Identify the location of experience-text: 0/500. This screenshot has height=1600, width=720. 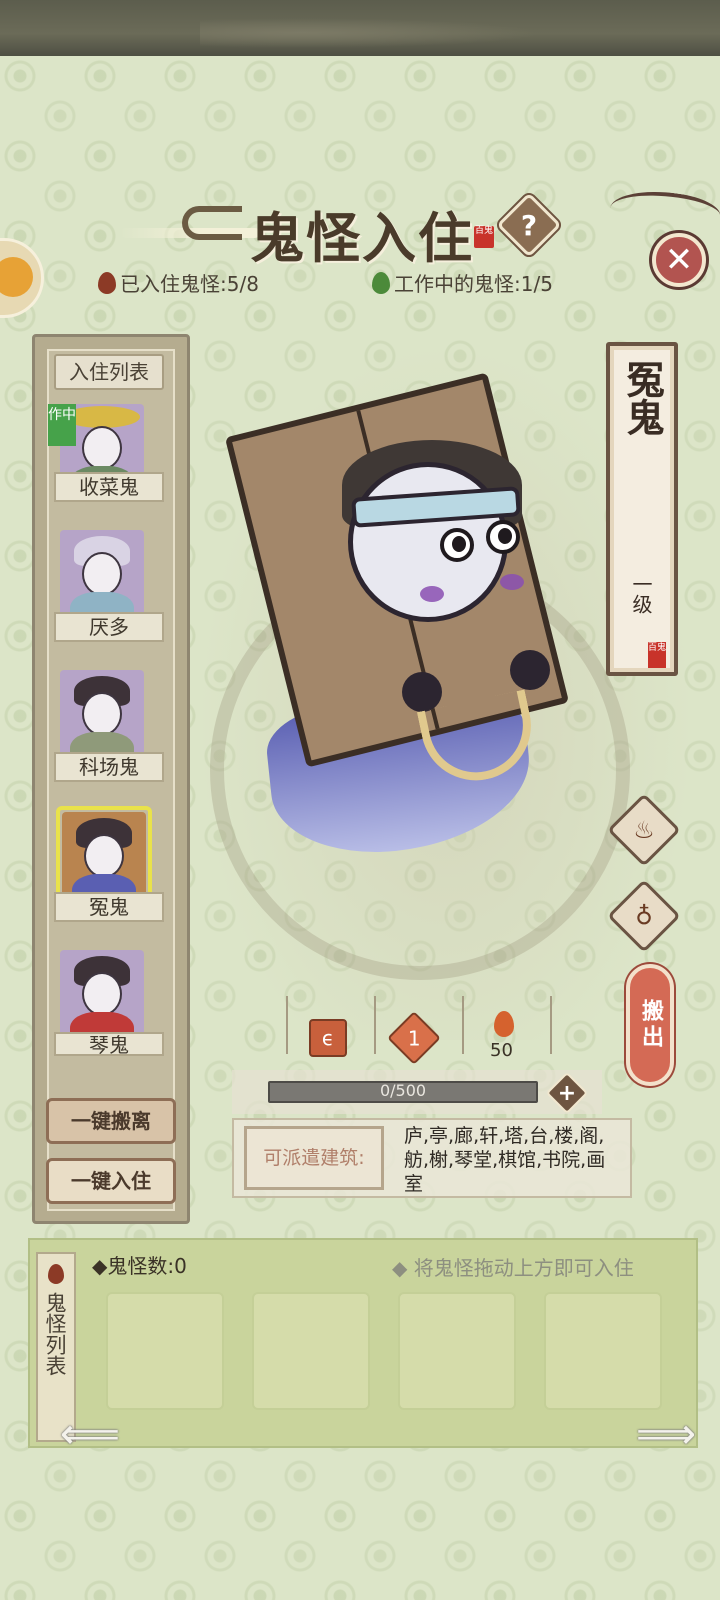
(403, 1090).